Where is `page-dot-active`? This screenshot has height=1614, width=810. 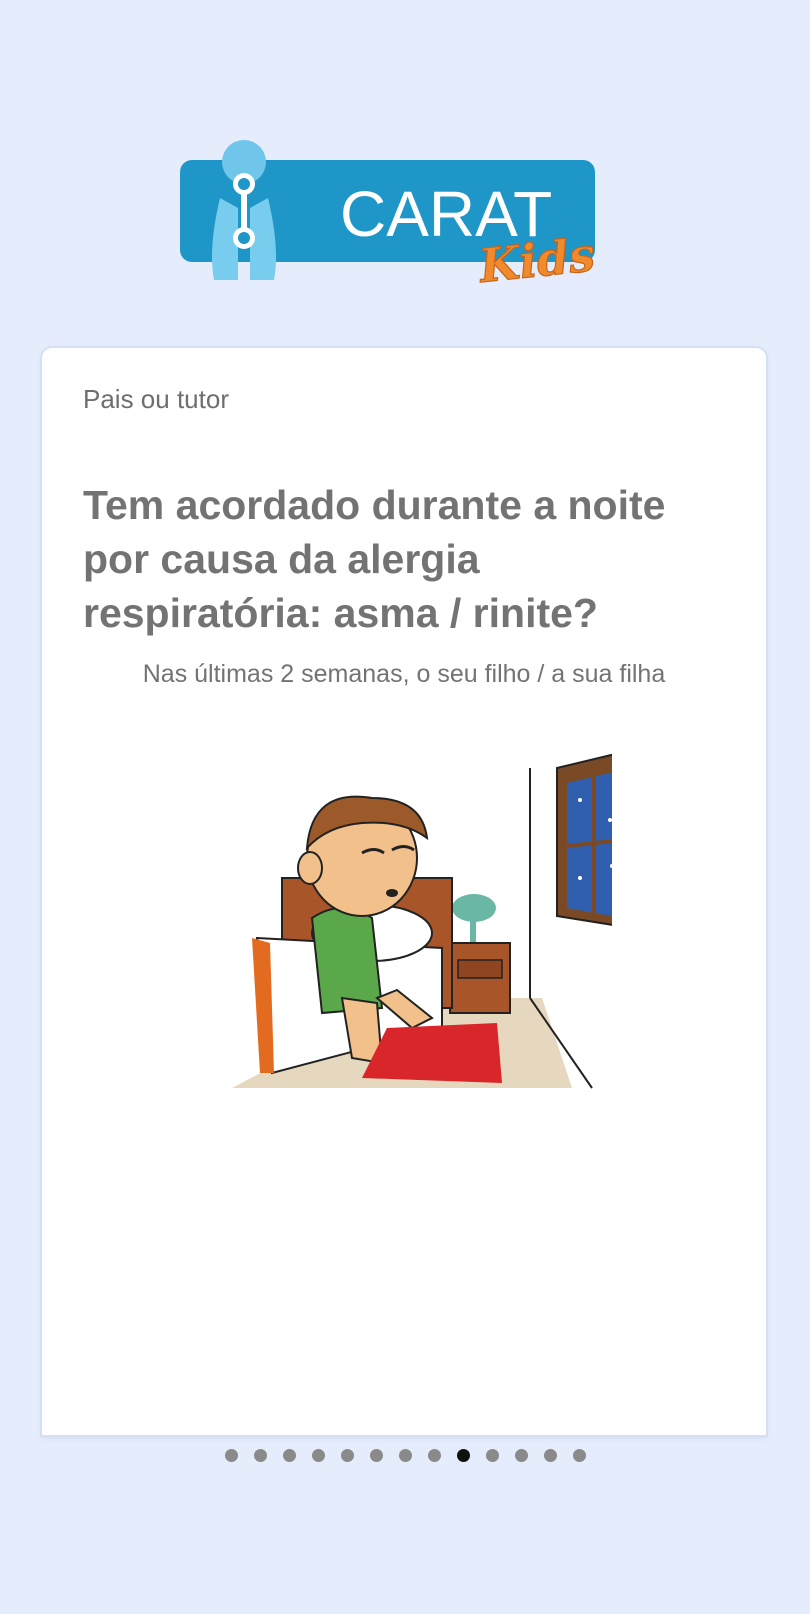
page-dot-active is located at coordinates (463, 1455).